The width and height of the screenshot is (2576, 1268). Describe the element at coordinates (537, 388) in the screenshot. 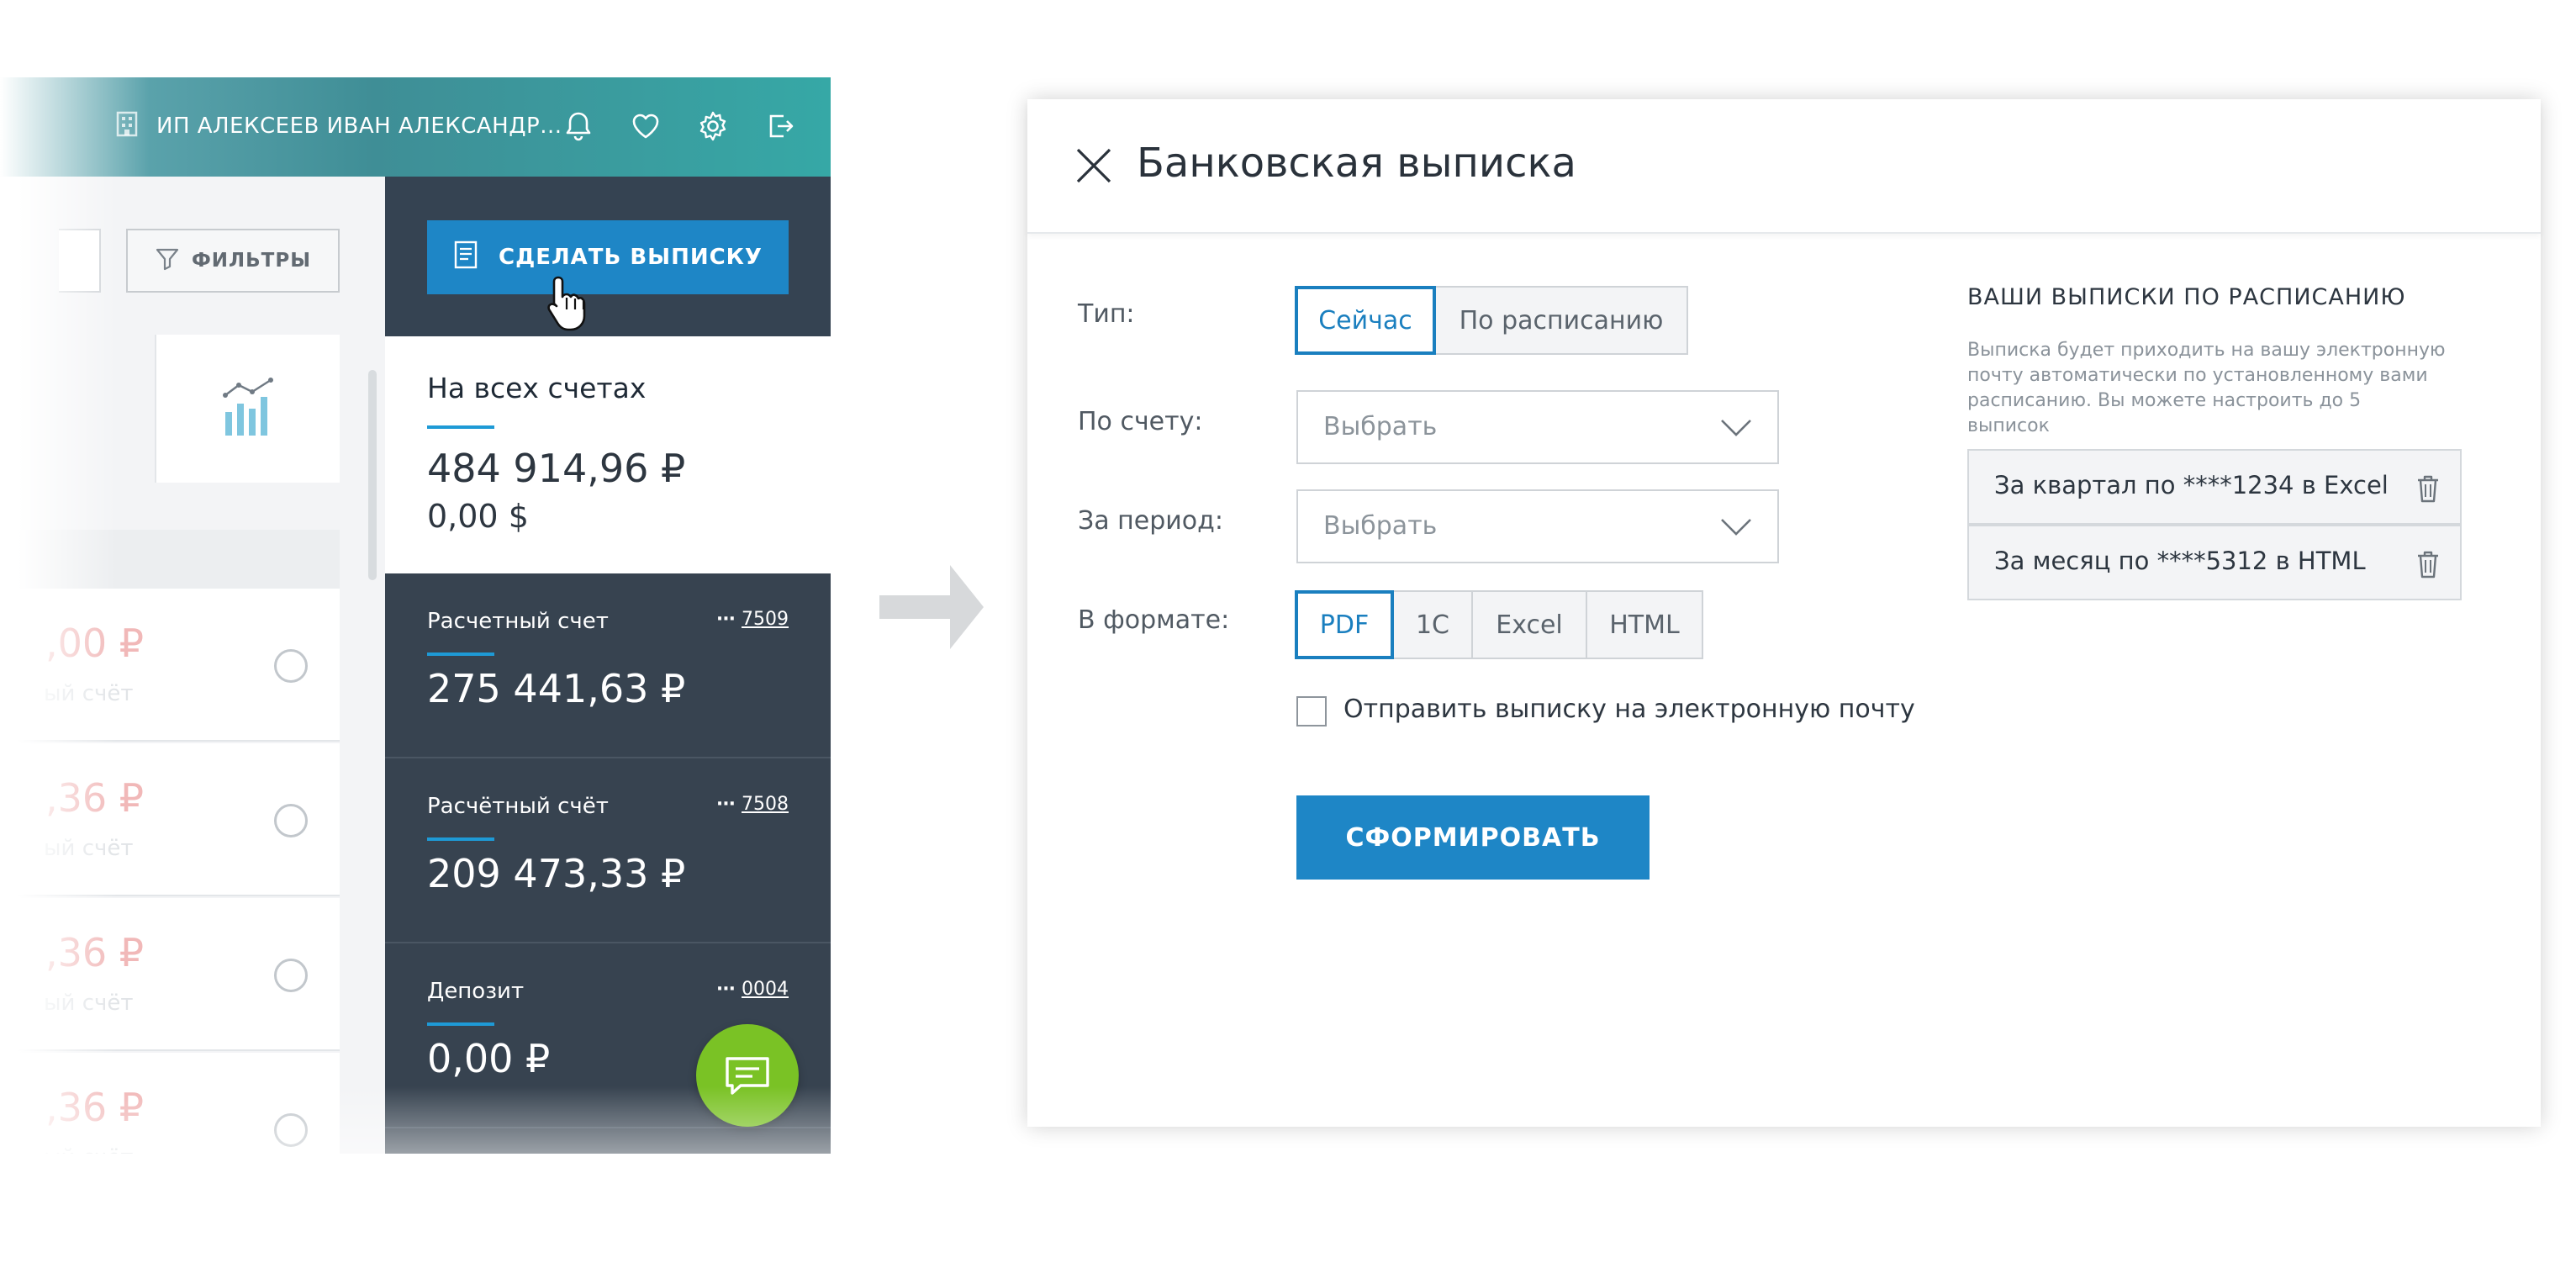

I see `all-accounts-title: На всех счетах` at that location.